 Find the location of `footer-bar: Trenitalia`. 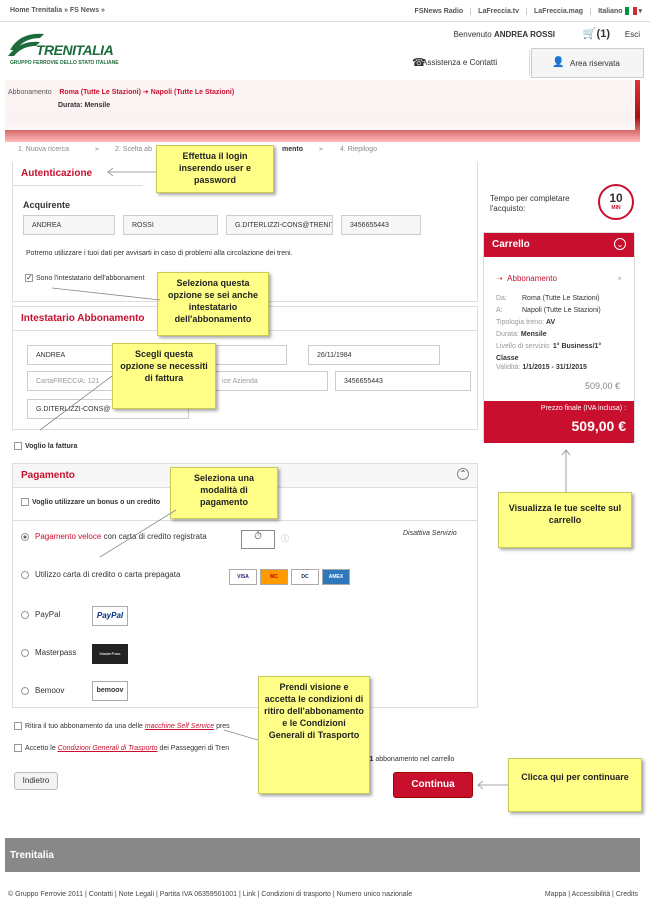

footer-bar: Trenitalia is located at coordinates (322, 855).